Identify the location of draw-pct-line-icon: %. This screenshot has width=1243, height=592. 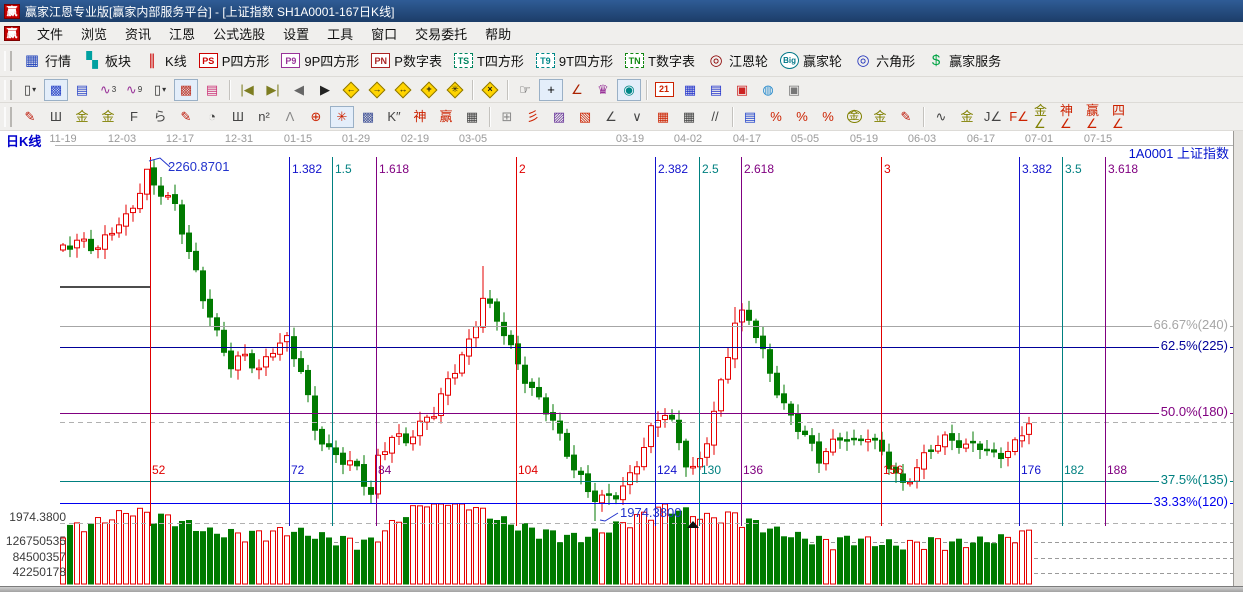
(776, 117).